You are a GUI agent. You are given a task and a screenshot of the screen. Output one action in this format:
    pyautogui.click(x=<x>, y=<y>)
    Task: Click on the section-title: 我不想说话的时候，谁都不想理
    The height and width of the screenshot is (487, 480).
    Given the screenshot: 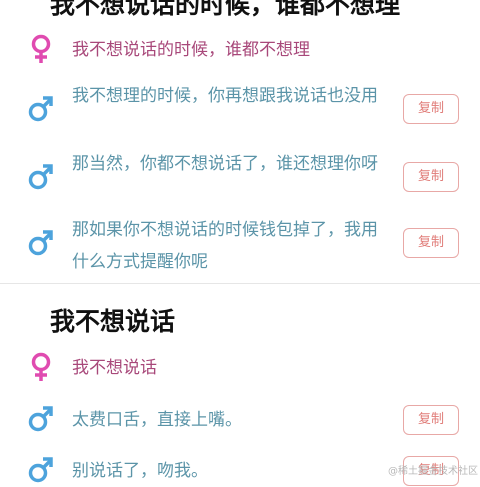 What is the action you would take?
    pyautogui.click(x=225, y=9)
    